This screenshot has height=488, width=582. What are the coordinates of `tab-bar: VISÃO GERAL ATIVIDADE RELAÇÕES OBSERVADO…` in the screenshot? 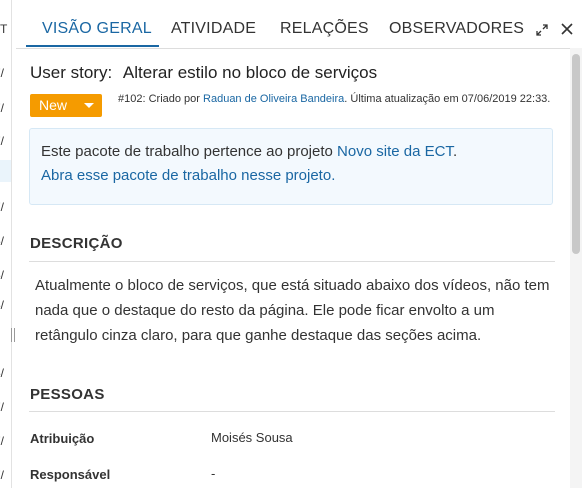 It's located at (294, 24).